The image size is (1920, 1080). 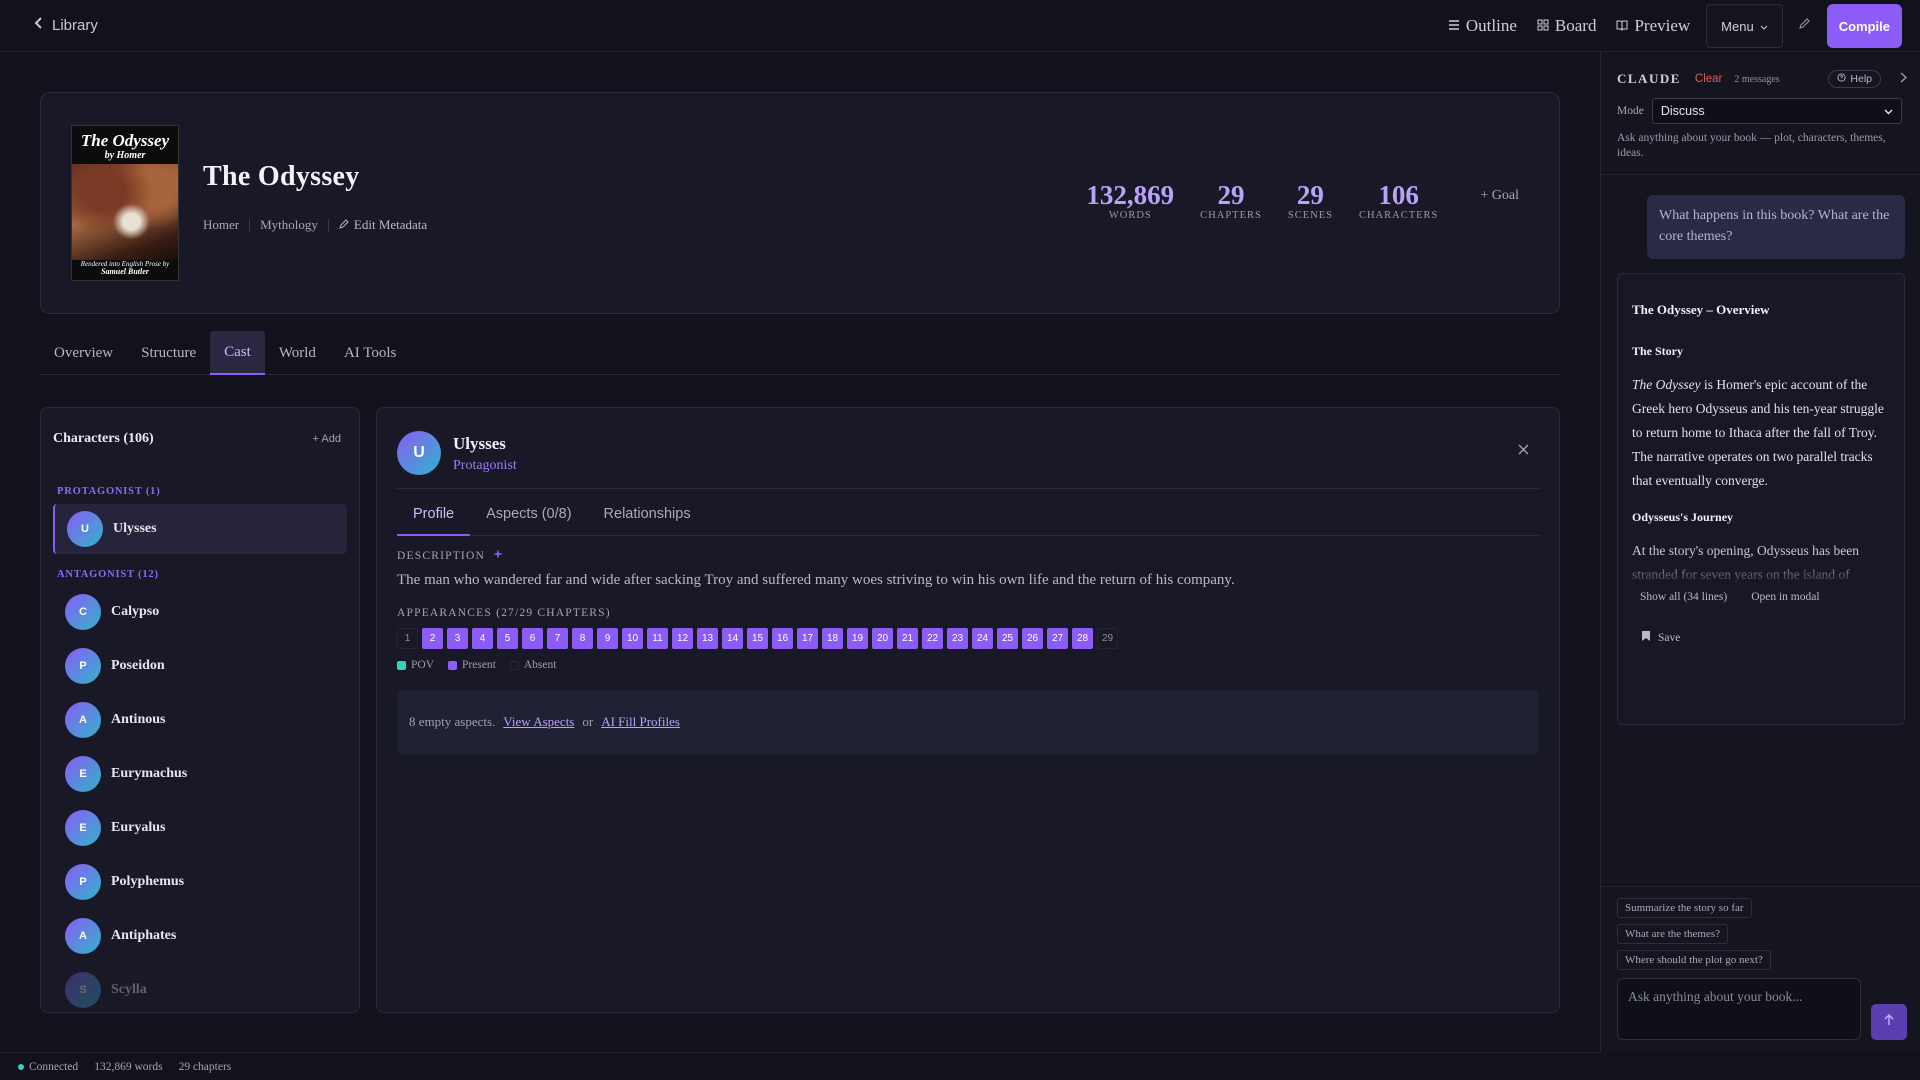 I want to click on subtab-aspects: Aspects (0/8), so click(x=528, y=521).